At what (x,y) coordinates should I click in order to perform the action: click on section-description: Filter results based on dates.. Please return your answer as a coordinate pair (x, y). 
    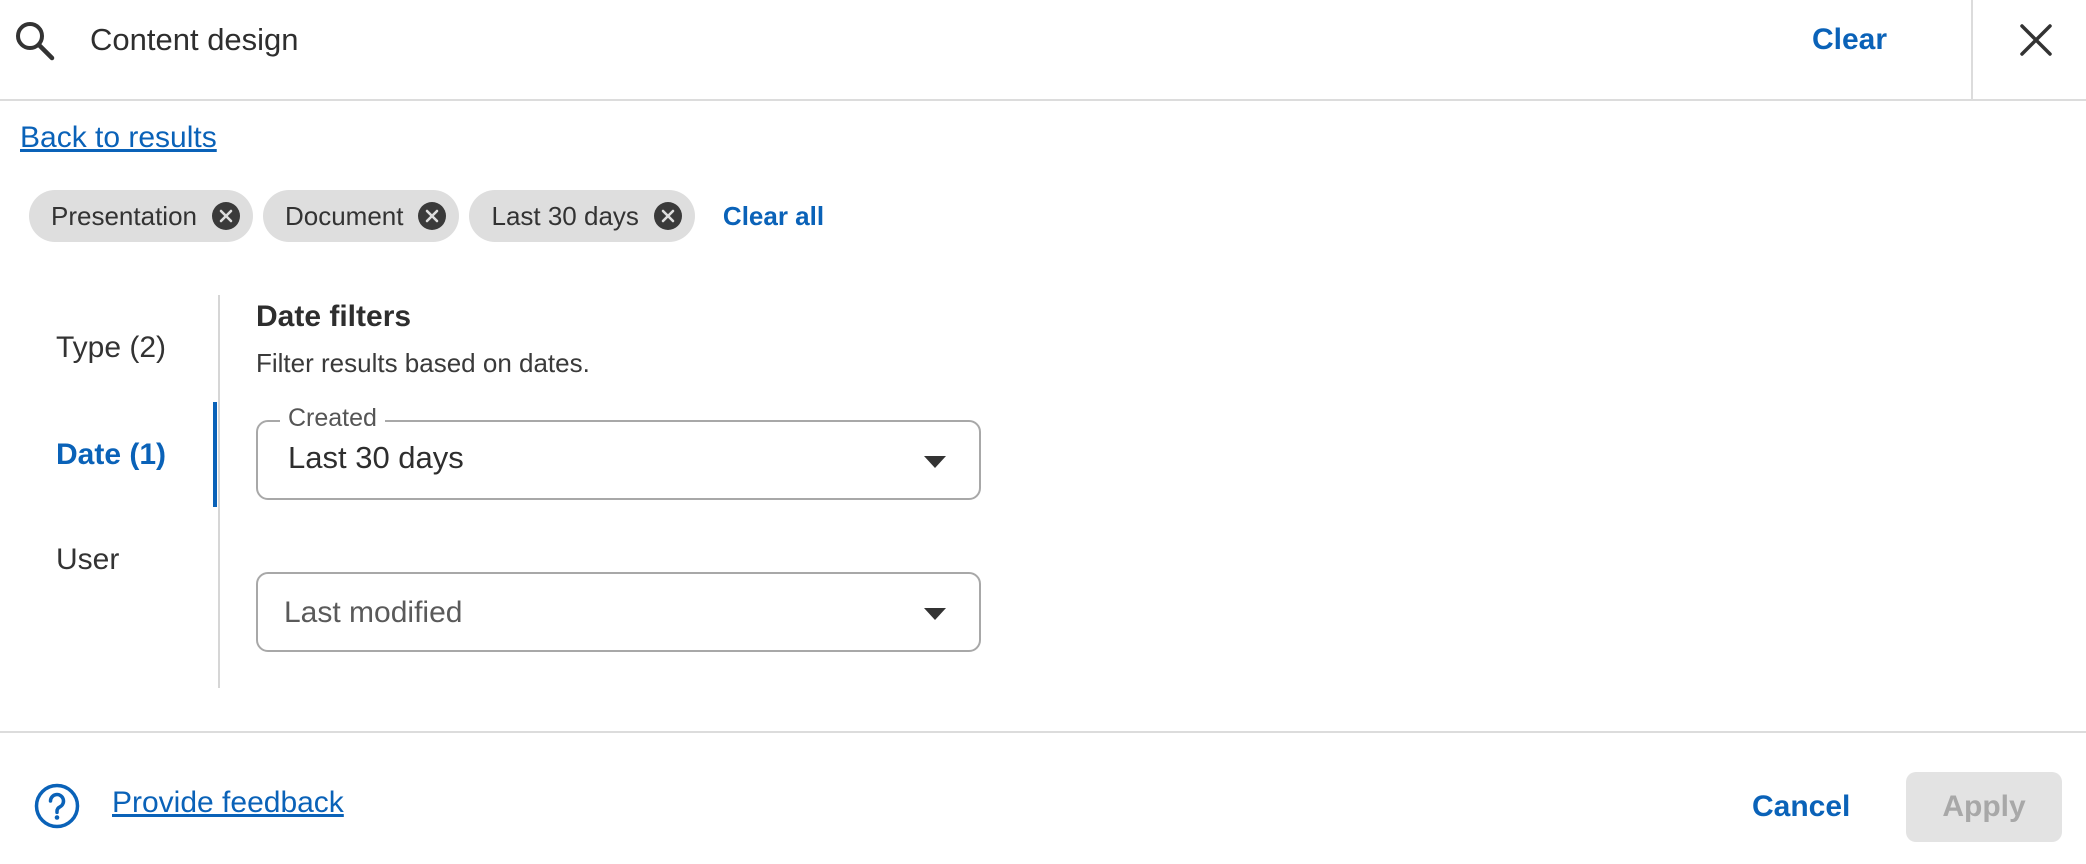
    Looking at the image, I should click on (423, 363).